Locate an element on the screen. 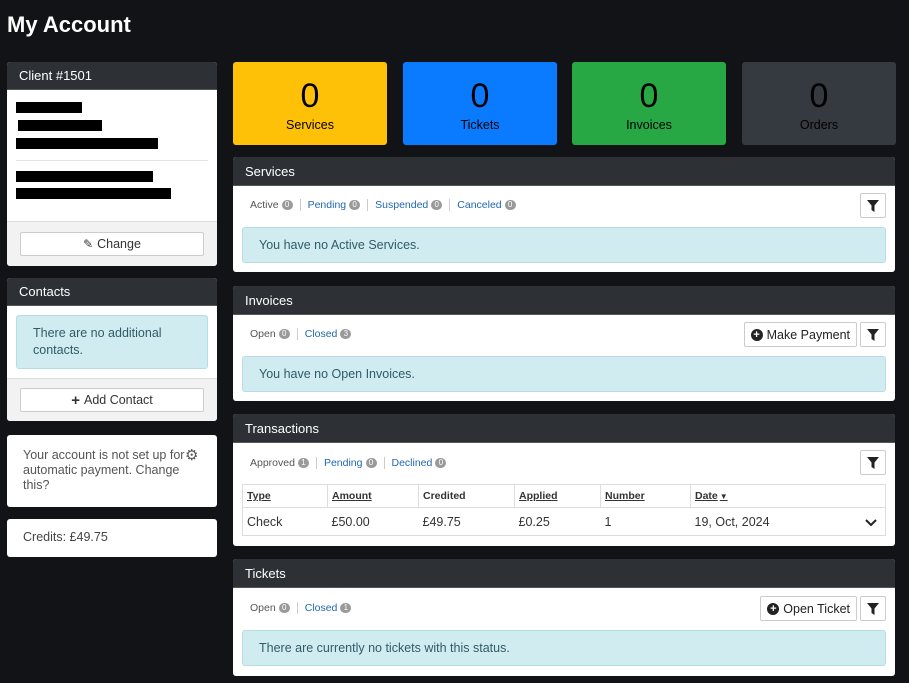 The height and width of the screenshot is (683, 909). tickets-header: Tickets is located at coordinates (564, 573).